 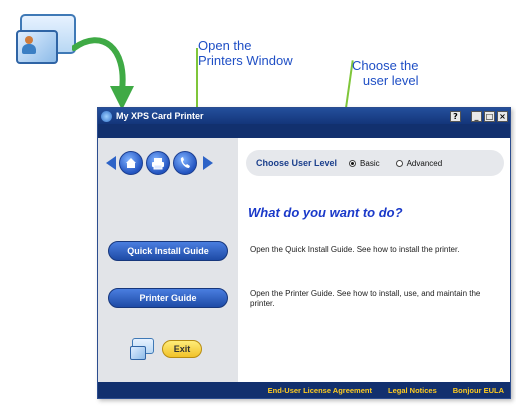 What do you see at coordinates (412, 390) in the screenshot?
I see `legal-notices-link: Legal Notices` at bounding box center [412, 390].